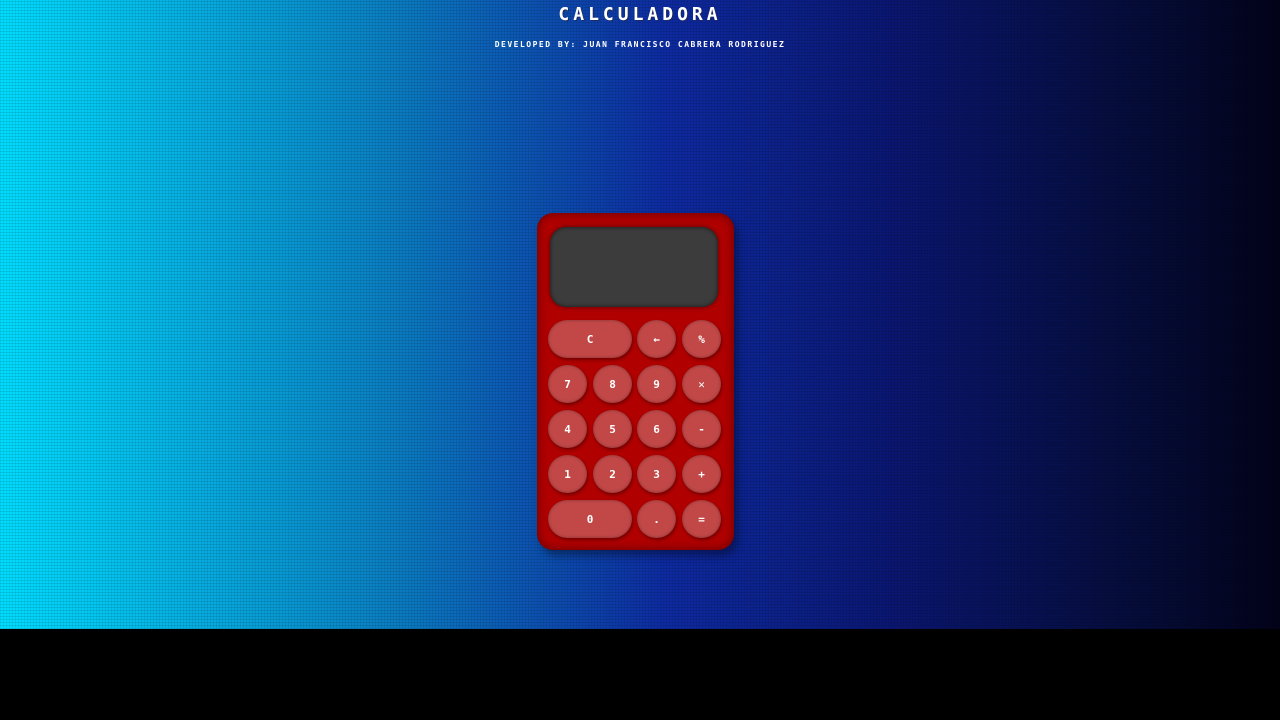 The height and width of the screenshot is (720, 1280). I want to click on digit-4-button: 4, so click(567, 429).